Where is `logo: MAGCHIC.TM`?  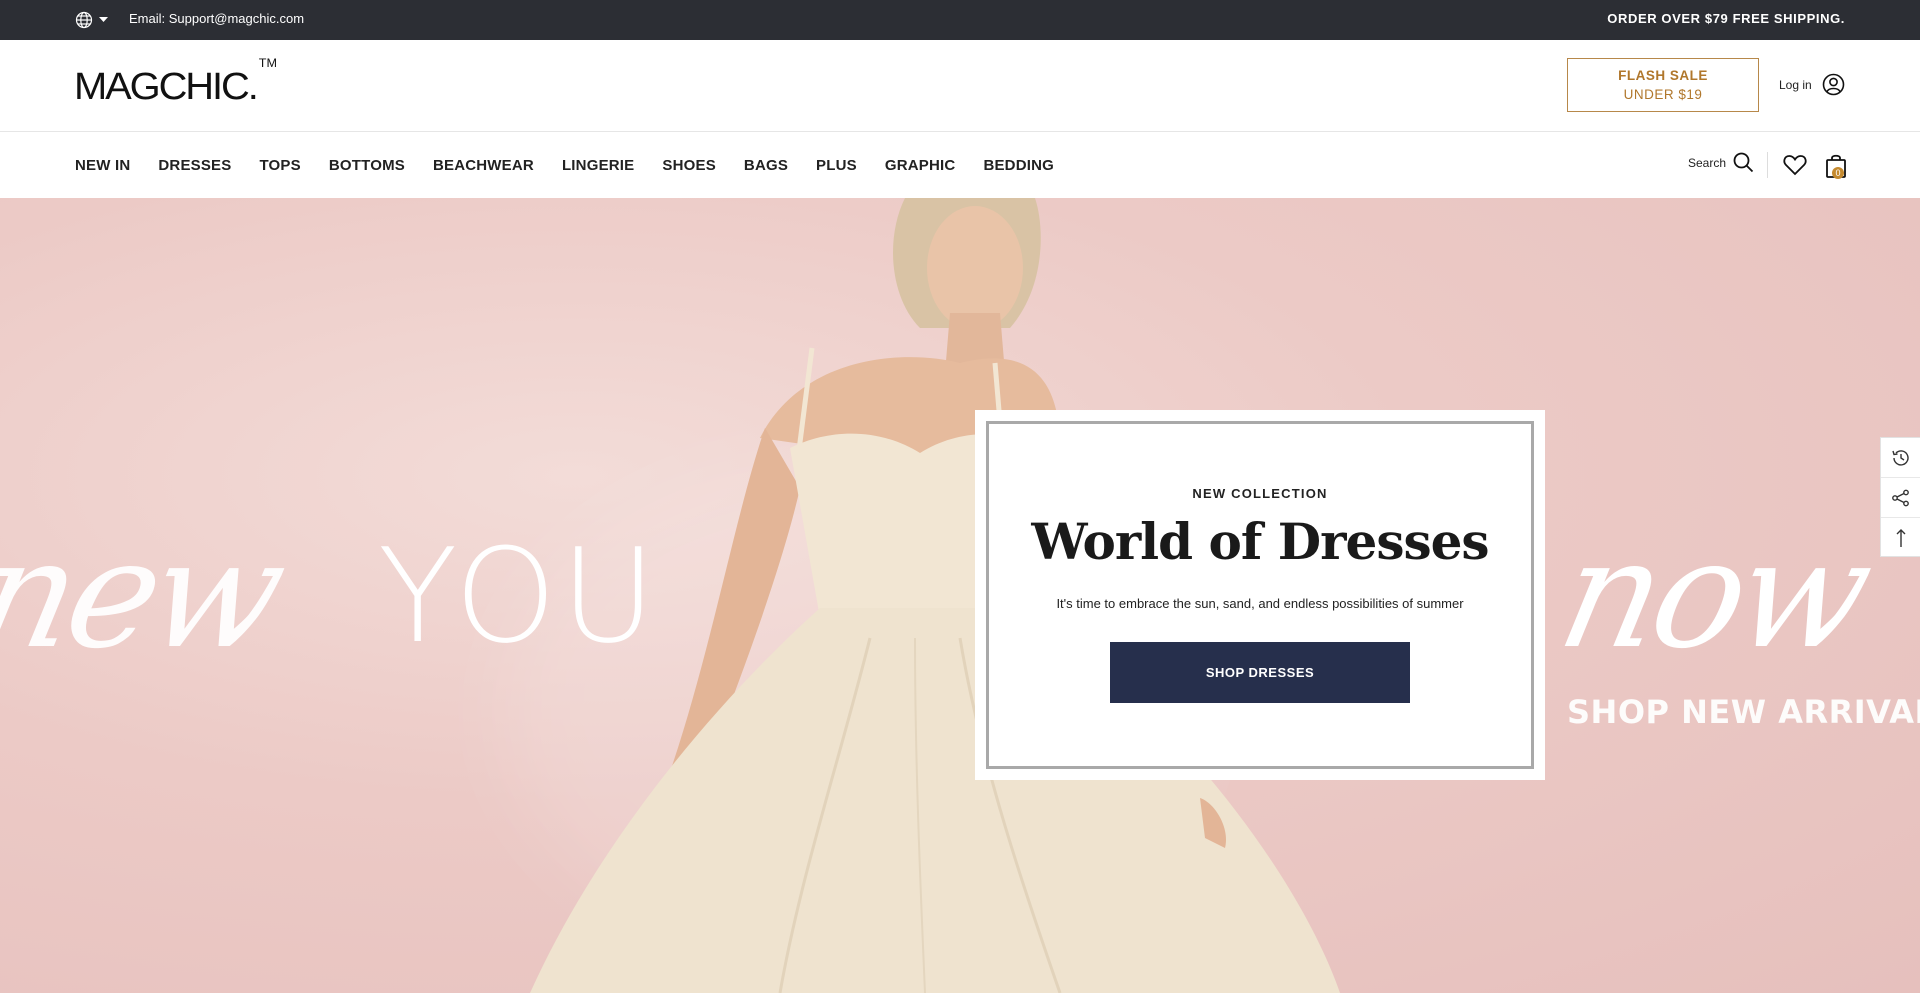
logo: MAGCHIC.TM is located at coordinates (175, 82).